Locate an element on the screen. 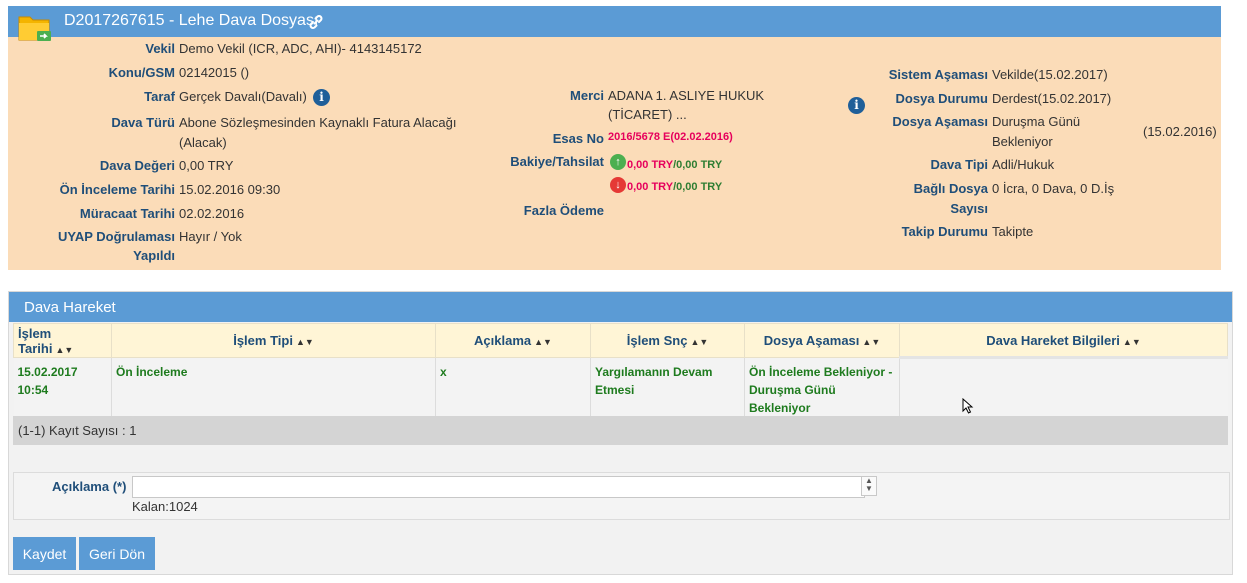 The width and height of the screenshot is (1247, 583). aciklama-form: Açıklama (*) ▲ ▼ Kalan:1024 is located at coordinates (621, 496).